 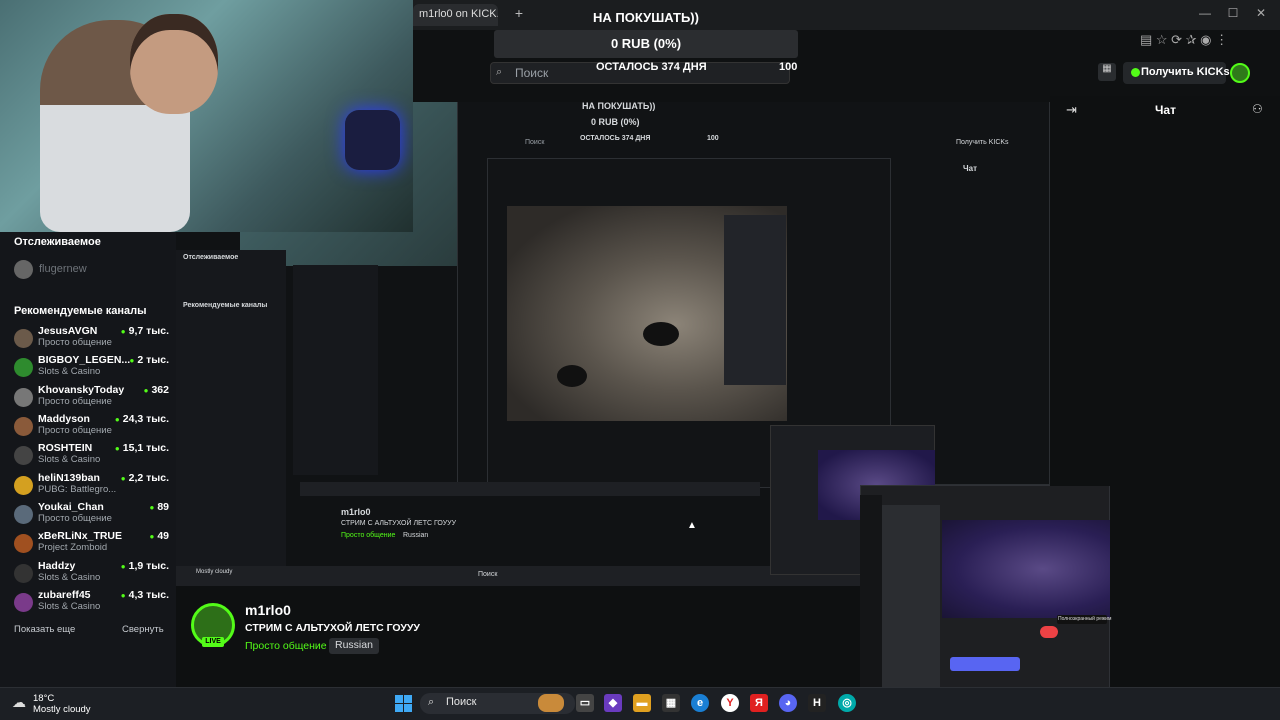 I want to click on channel-name: JesusAVGN, so click(x=68, y=331).